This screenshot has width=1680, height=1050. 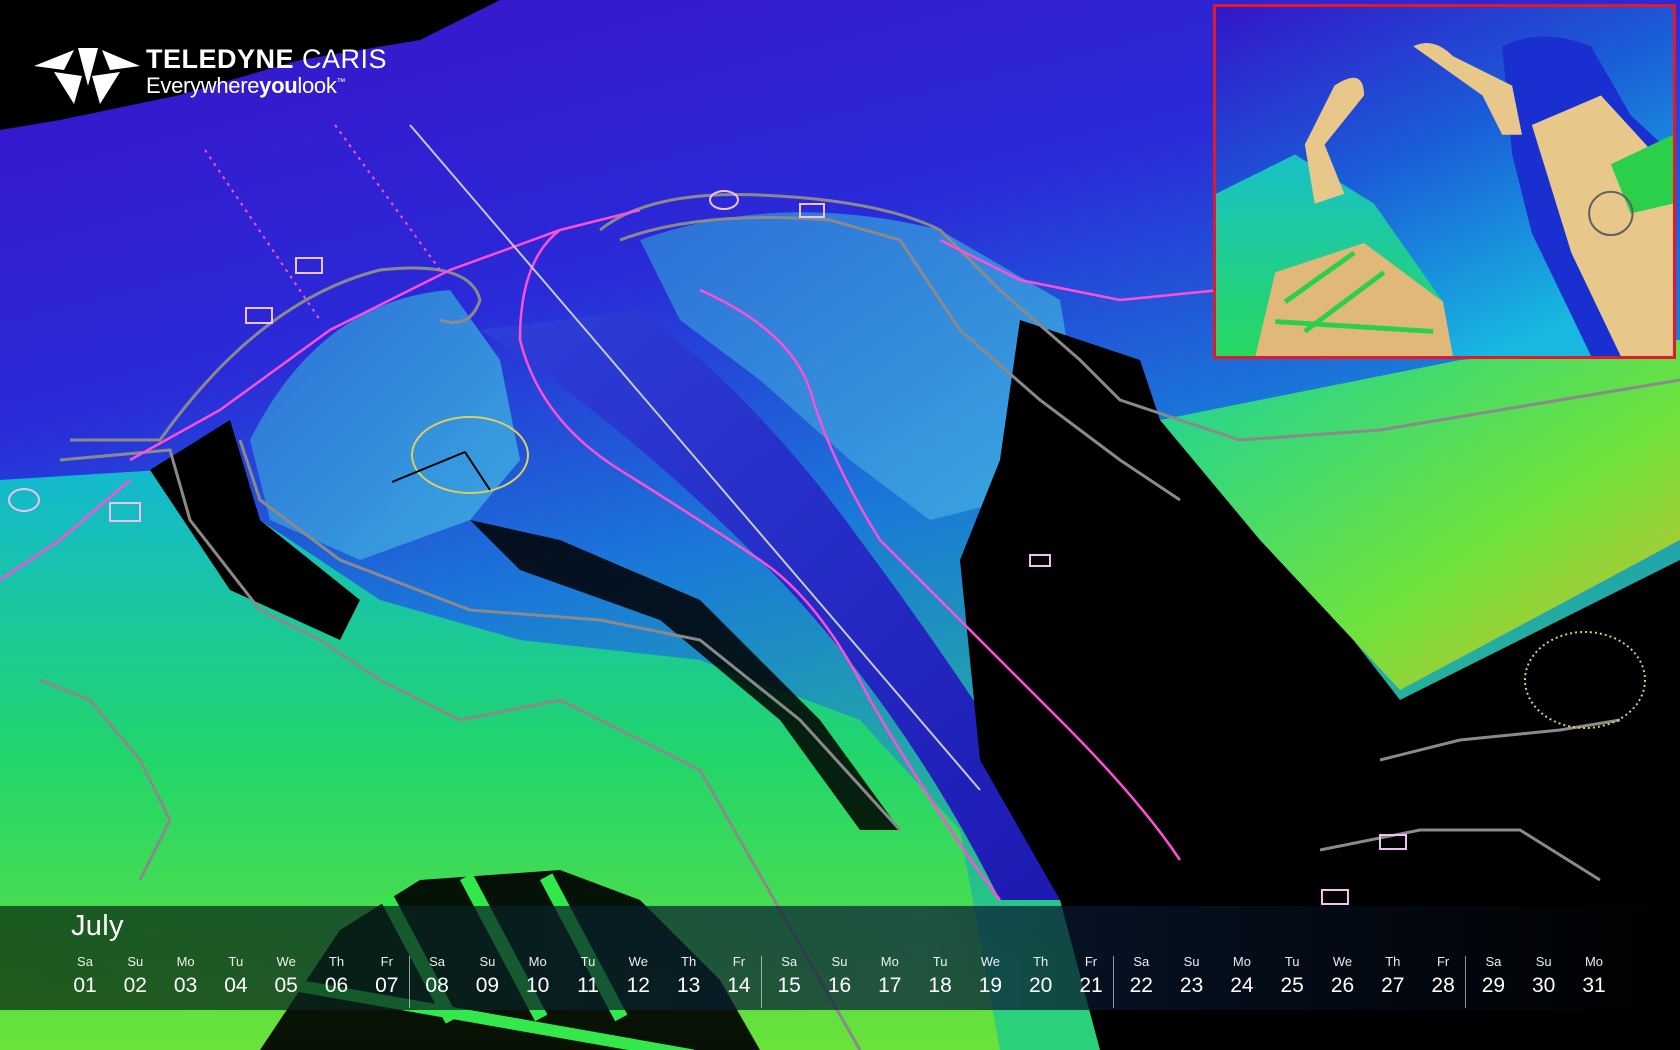 What do you see at coordinates (487, 977) in the screenshot?
I see `calendar-day: Su 09` at bounding box center [487, 977].